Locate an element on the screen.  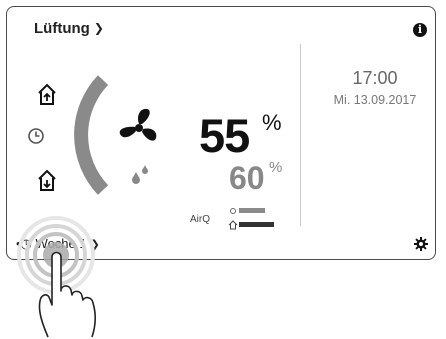
fan-level-value: 55 is located at coordinates (224, 135).